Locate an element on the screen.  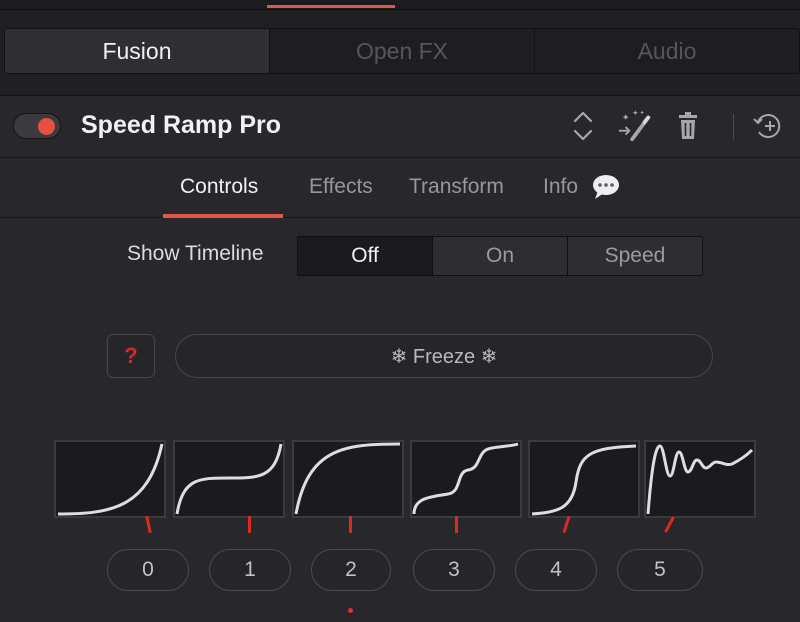
tab-effects: Effects is located at coordinates (341, 187).